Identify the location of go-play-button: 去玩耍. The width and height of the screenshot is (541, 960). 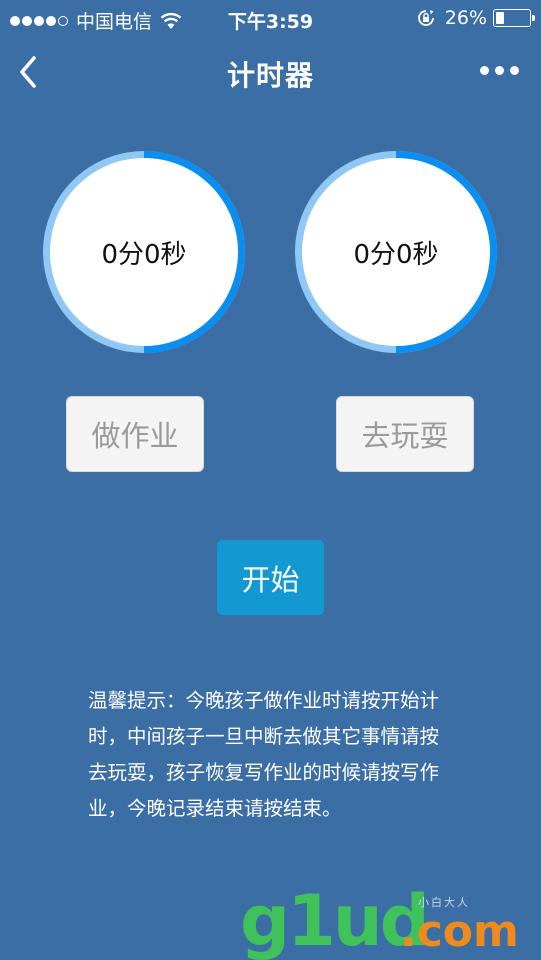
(405, 434).